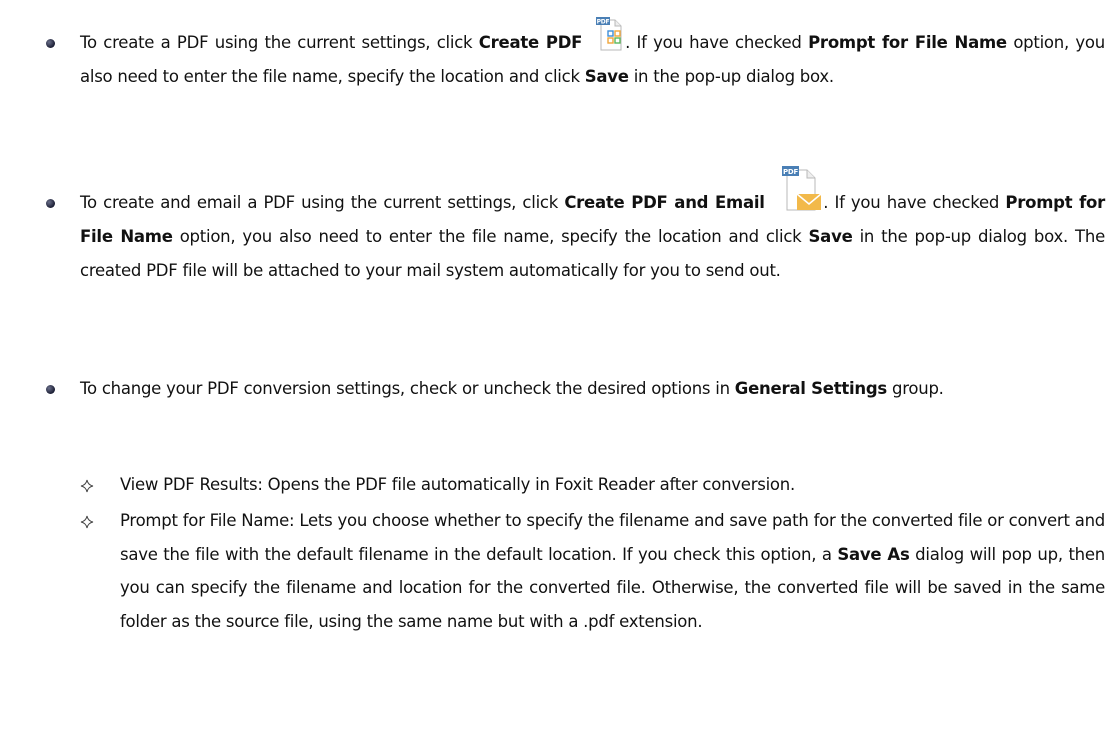 This screenshot has height=733, width=1117. I want to click on save-as-label: Save As, so click(873, 554).